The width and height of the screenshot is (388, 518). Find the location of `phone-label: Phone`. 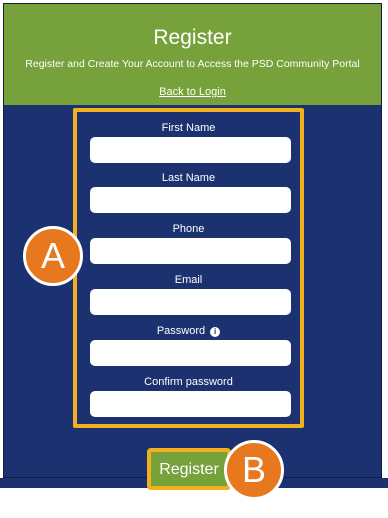

phone-label: Phone is located at coordinates (188, 229).